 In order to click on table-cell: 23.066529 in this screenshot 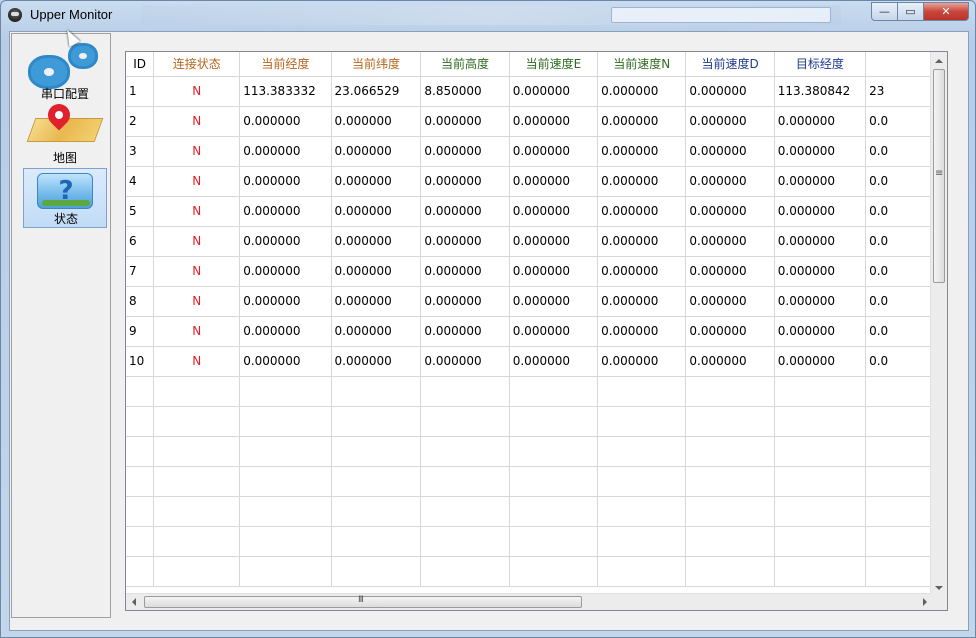, I will do `click(376, 91)`.